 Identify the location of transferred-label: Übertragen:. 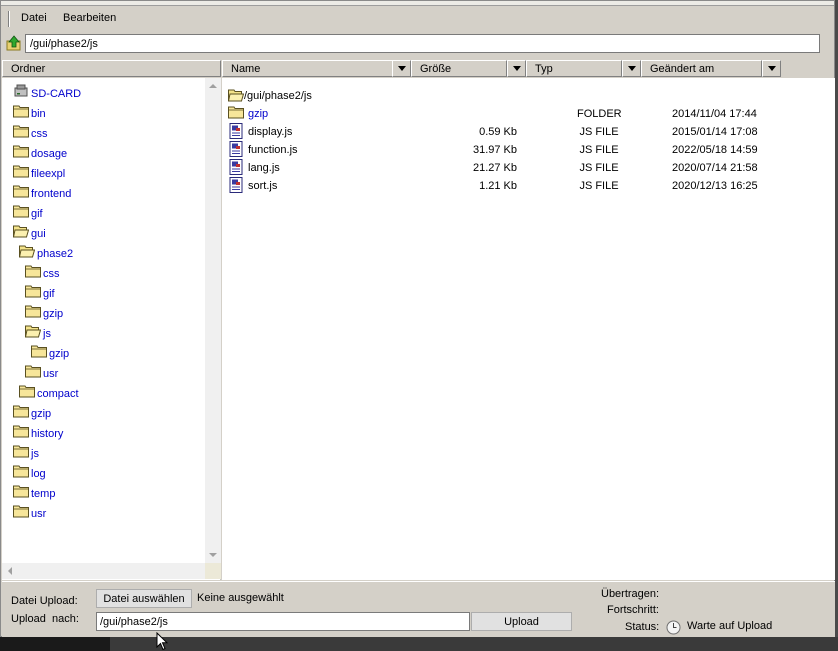
(630, 594).